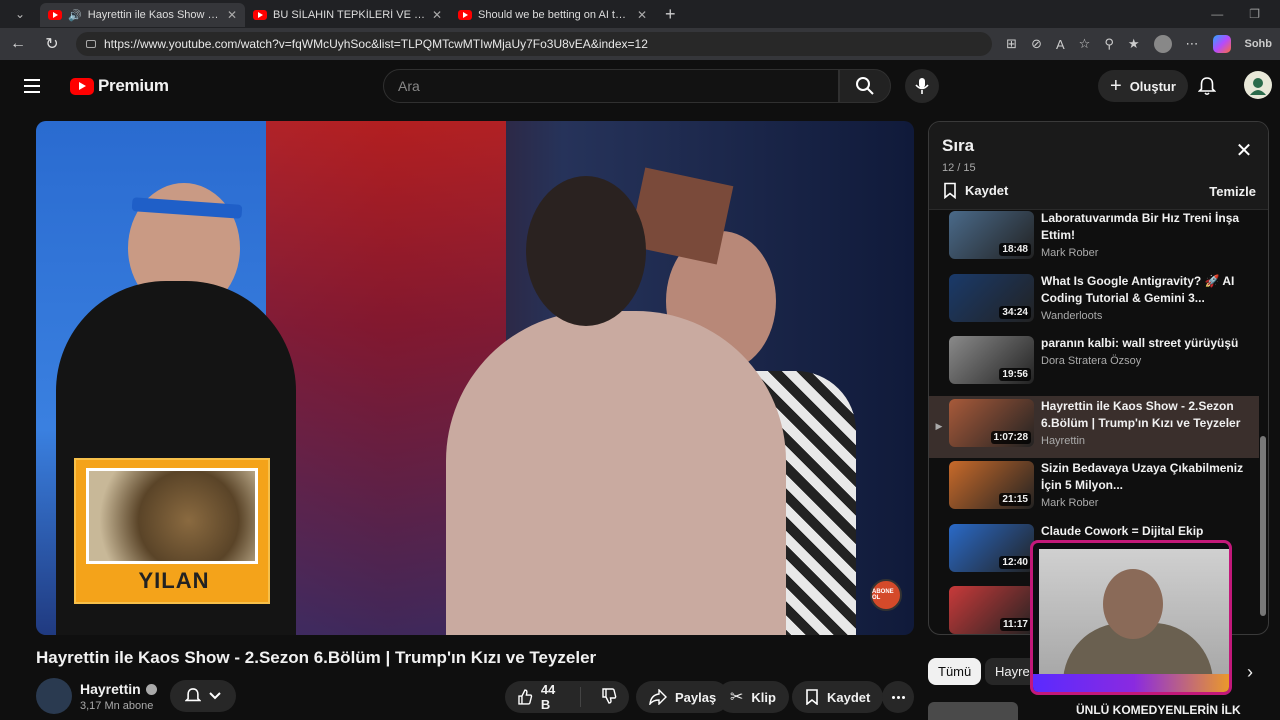 The height and width of the screenshot is (720, 1280). Describe the element at coordinates (543, 697) in the screenshot. I see `like-button: 44 B` at that location.